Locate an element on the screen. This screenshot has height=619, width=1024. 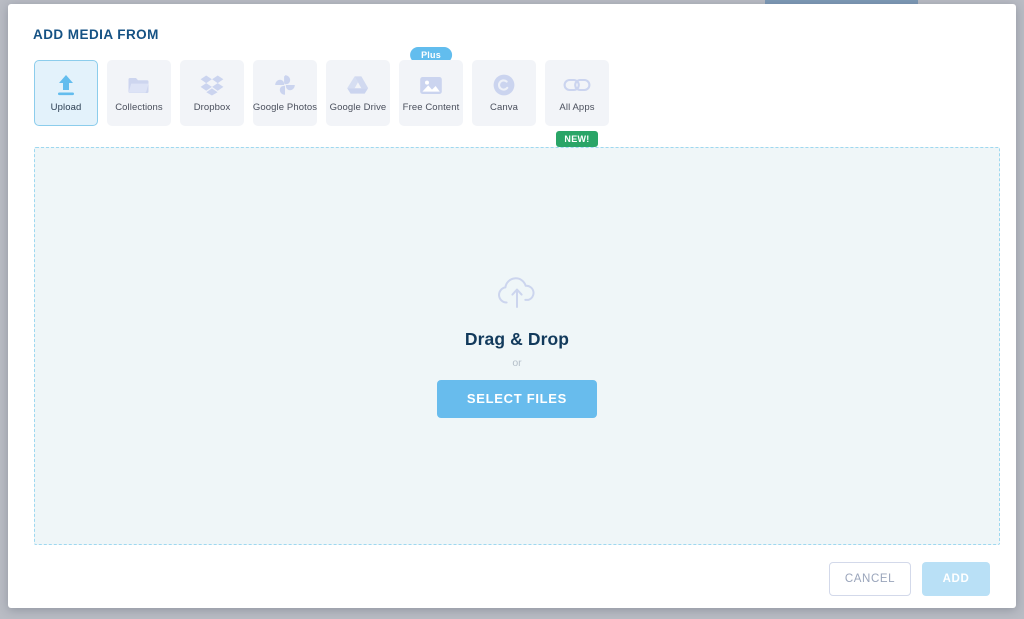
google-drive-icon is located at coordinates (358, 85).